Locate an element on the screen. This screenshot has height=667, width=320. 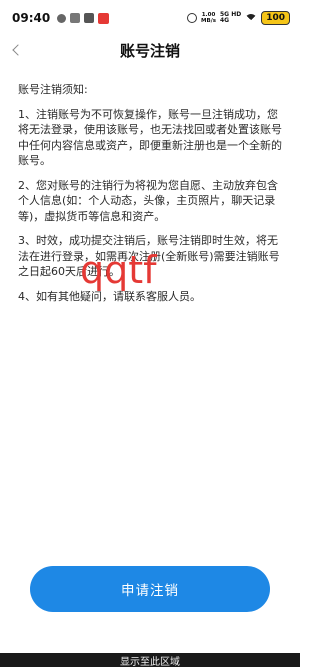
status-bar: 09:40 1.00 MB/s 5G HD 4G 100 is located at coordinates (150, 18).